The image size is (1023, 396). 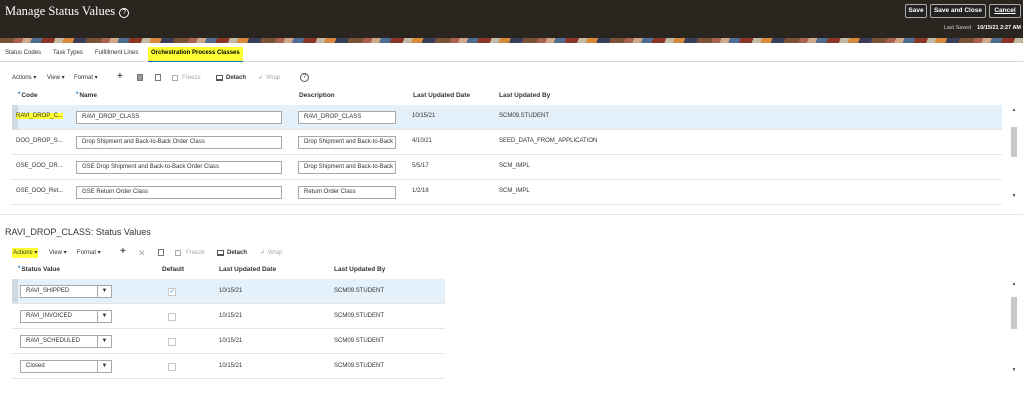 I want to click on status-value-text: RAVI_SCHEDULED, so click(x=53, y=341).